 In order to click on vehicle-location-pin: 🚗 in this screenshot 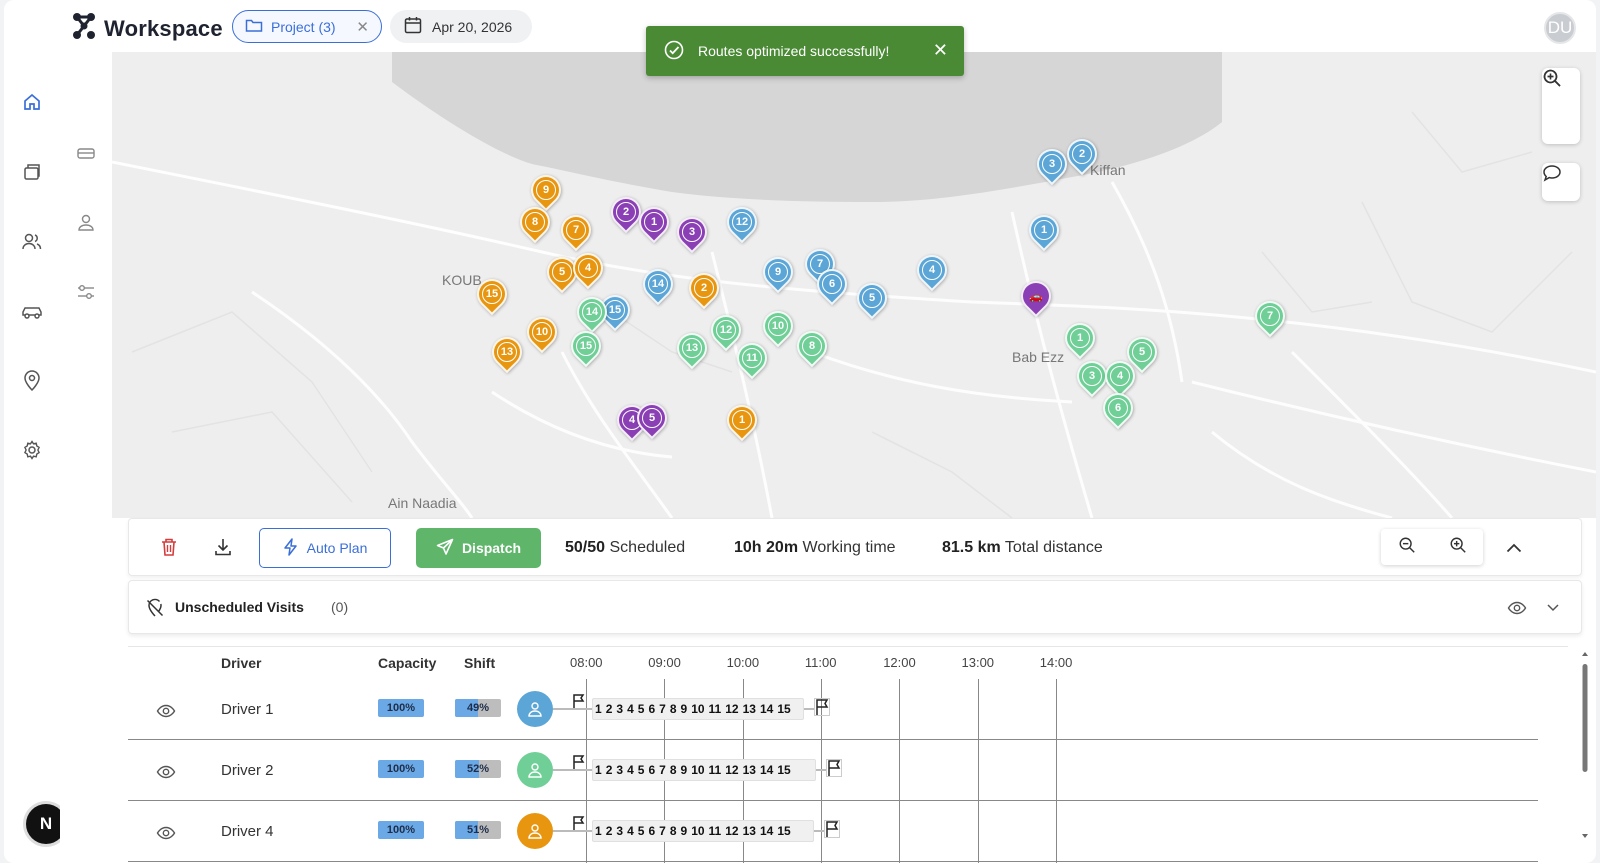, I will do `click(1036, 296)`.